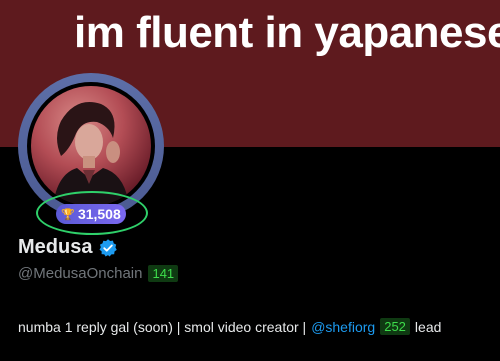 This screenshot has width=500, height=361. What do you see at coordinates (99, 214) in the screenshot?
I see `score-value: 31,508` at bounding box center [99, 214].